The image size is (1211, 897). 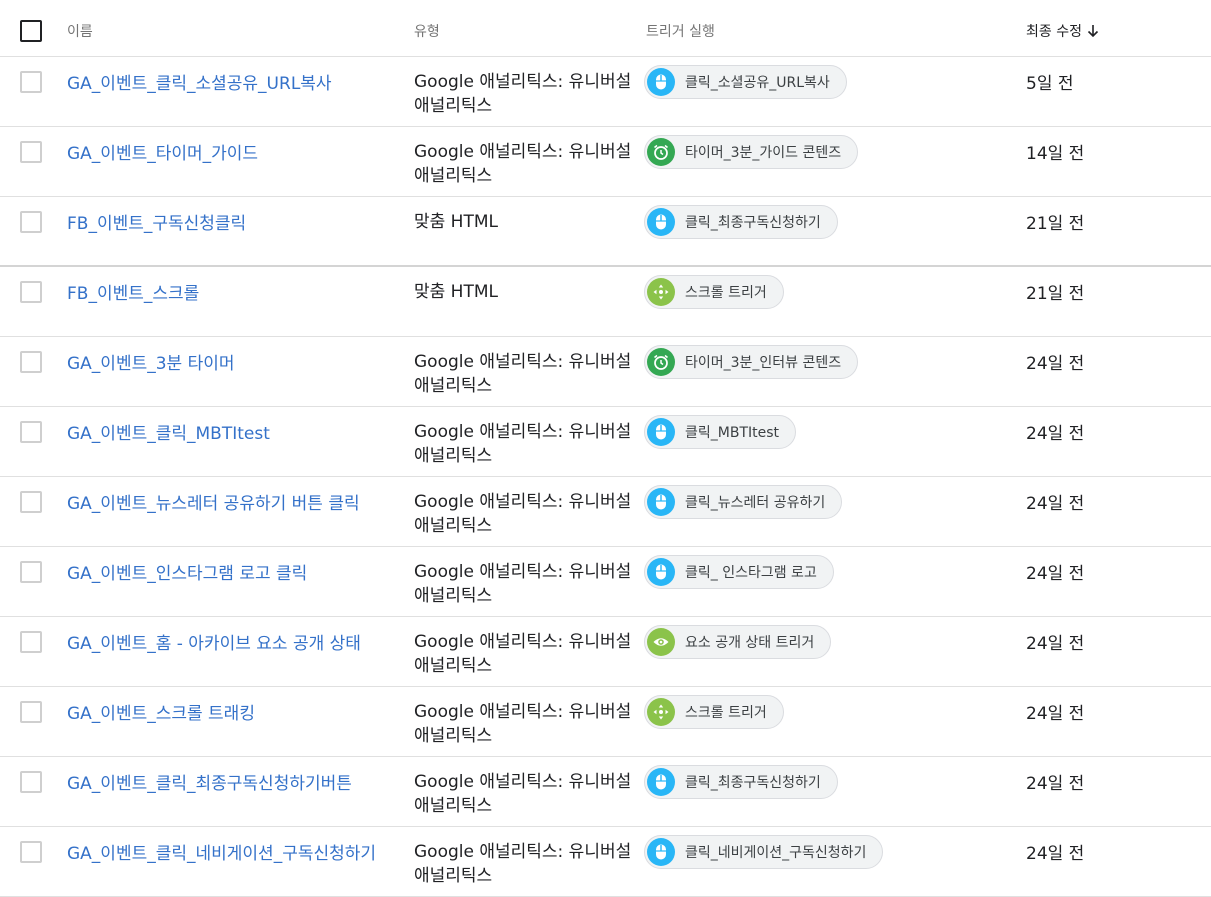 What do you see at coordinates (168, 431) in the screenshot?
I see `tag-name-link: GA_이벤트_클릭_MBTItest` at bounding box center [168, 431].